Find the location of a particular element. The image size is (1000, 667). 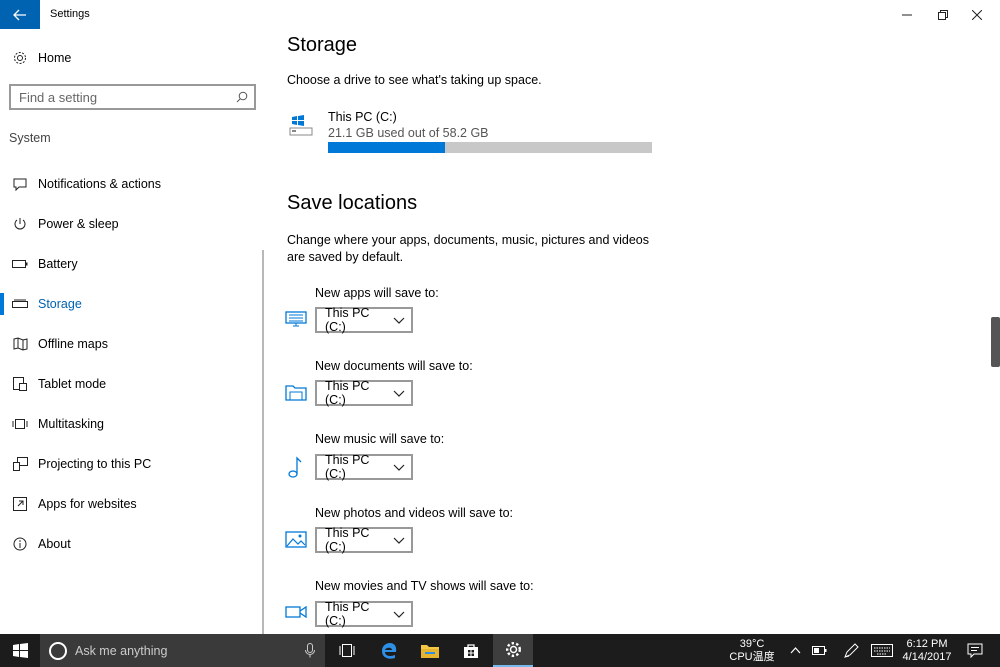

music-note-icon is located at coordinates (296, 467).